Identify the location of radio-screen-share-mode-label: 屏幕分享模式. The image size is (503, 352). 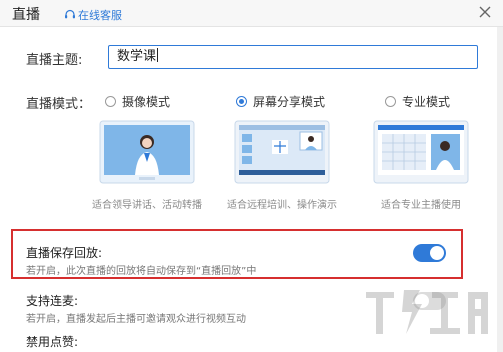
(289, 102).